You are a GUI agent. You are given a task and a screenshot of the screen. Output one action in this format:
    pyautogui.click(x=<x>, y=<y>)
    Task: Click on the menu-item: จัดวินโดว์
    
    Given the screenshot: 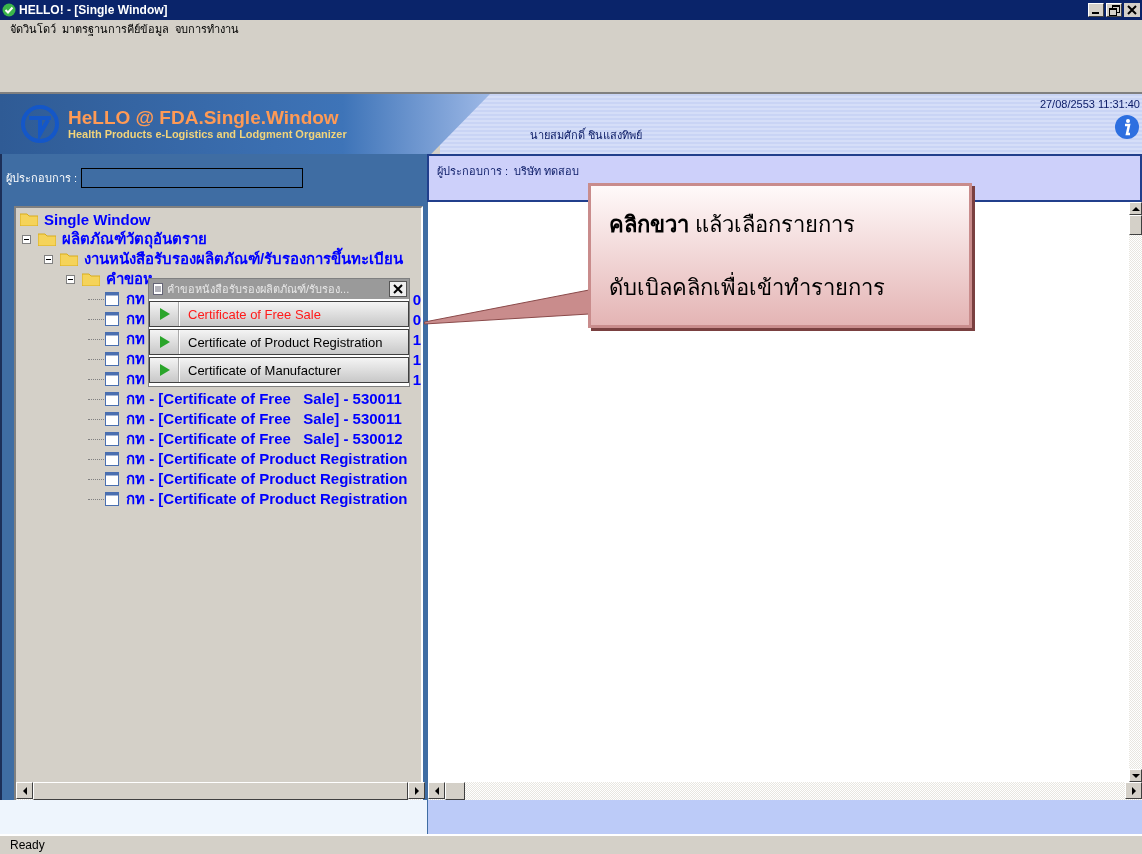 What is the action you would take?
    pyautogui.click(x=33, y=29)
    